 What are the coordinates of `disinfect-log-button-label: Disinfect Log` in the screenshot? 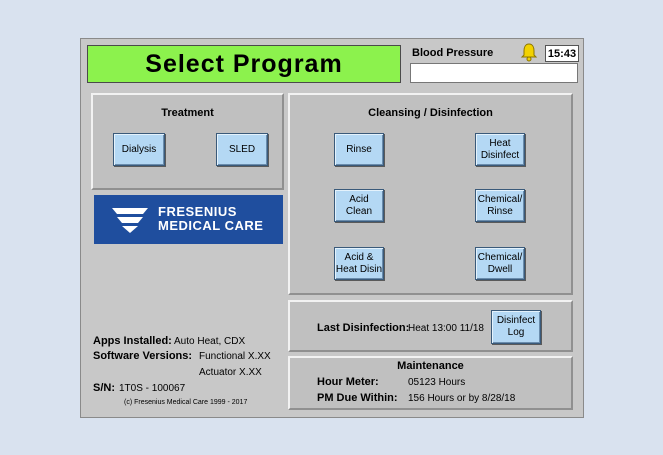 It's located at (516, 326).